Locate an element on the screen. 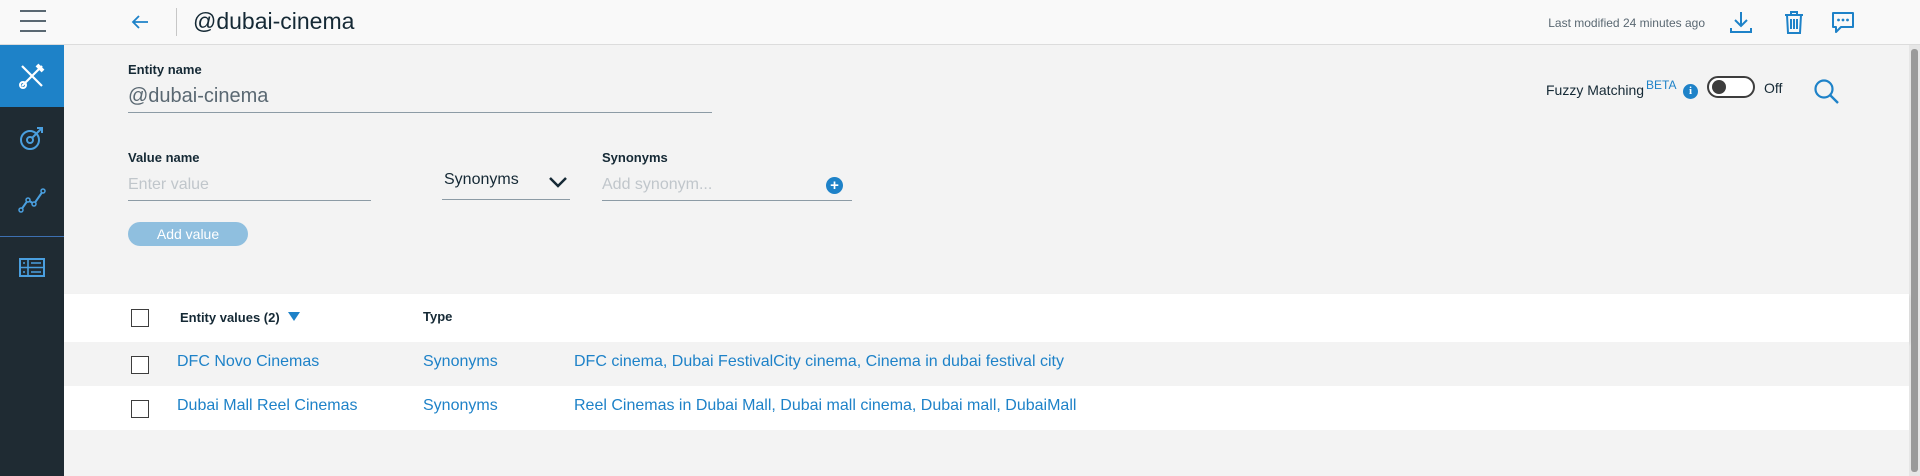 The image size is (1920, 476). select-all-checkbox is located at coordinates (140, 318).